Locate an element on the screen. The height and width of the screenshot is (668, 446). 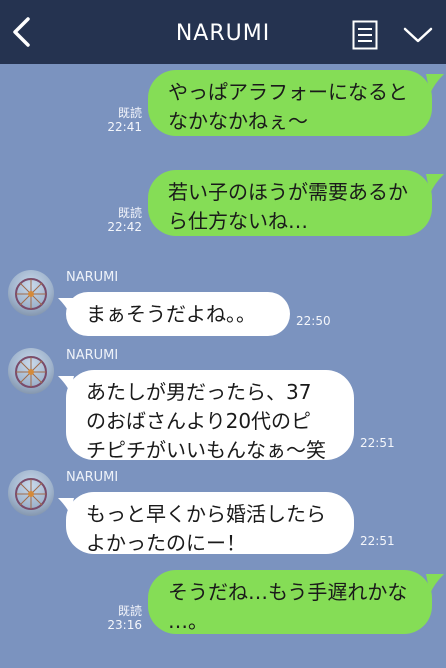
message-meta: 既読 22:41 is located at coordinates (121, 120).